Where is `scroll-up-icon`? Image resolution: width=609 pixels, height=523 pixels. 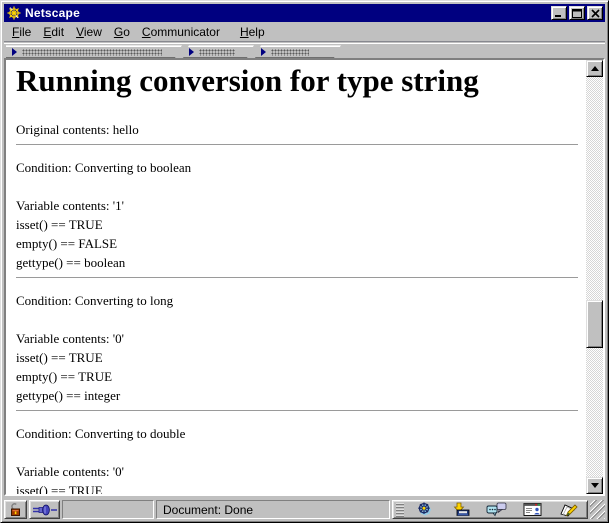 scroll-up-icon is located at coordinates (594, 68).